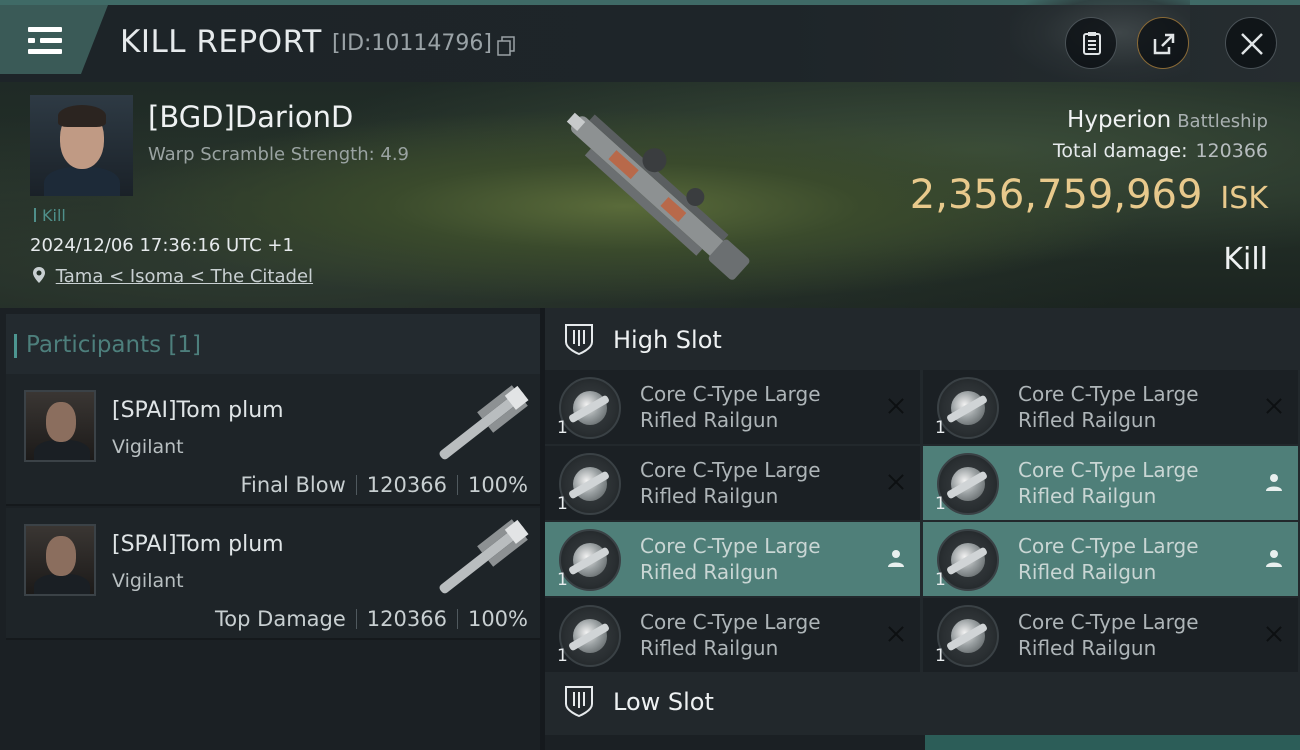  What do you see at coordinates (1231, 151) in the screenshot?
I see `total-damage-value: 120366` at bounding box center [1231, 151].